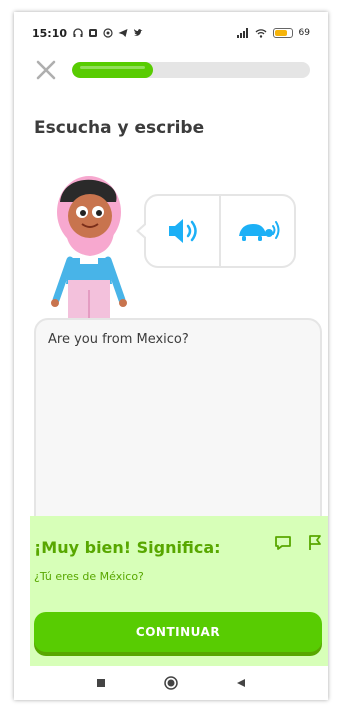 Image resolution: width=338 pixels, height=706 pixels. I want to click on status-right-icons: 69, so click(273, 33).